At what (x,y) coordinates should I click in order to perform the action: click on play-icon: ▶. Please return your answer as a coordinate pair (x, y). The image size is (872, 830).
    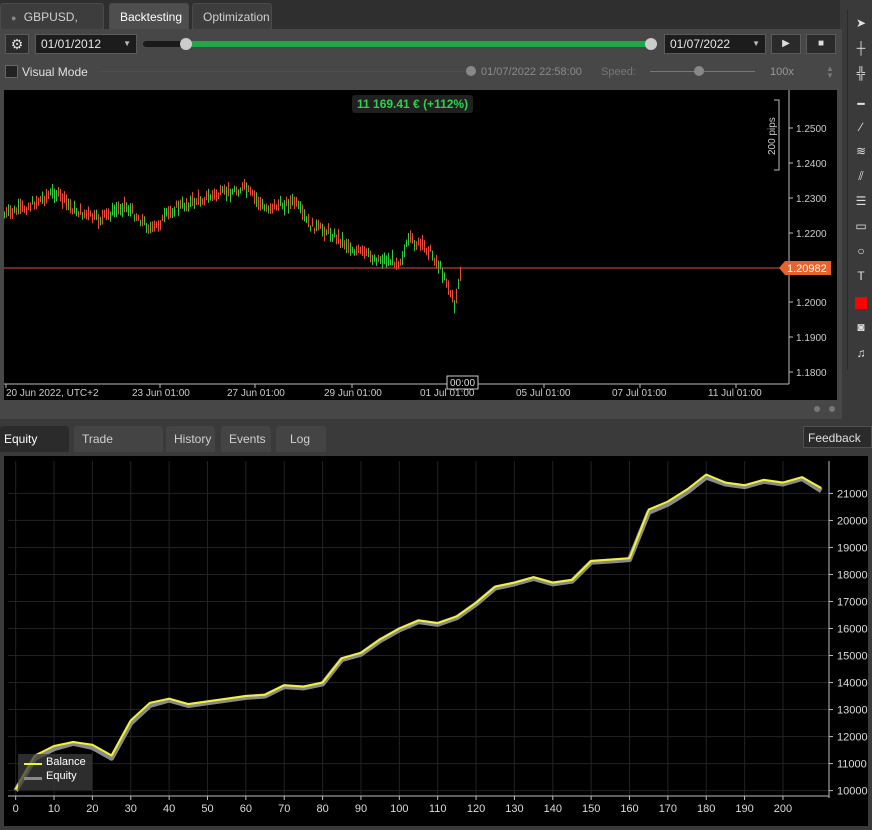
    Looking at the image, I should click on (786, 43).